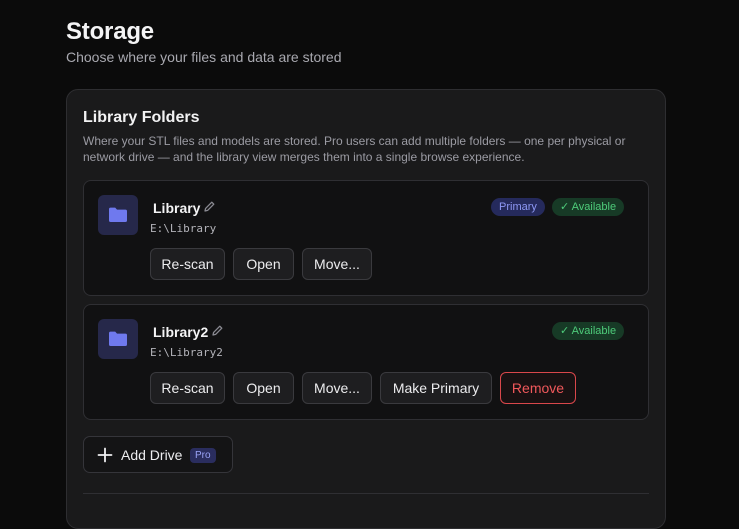 Image resolution: width=739 pixels, height=529 pixels. What do you see at coordinates (152, 455) in the screenshot?
I see `add-drive-label: Add Drive` at bounding box center [152, 455].